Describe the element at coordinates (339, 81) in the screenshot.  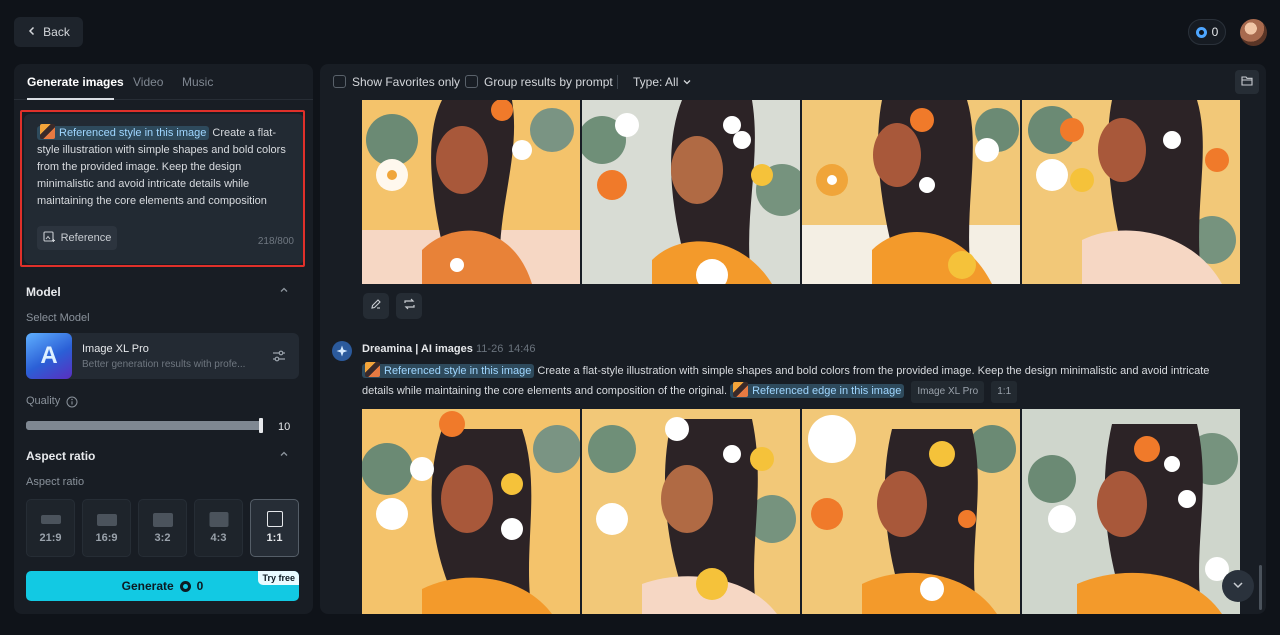
I see `favorites-checkbox` at that location.